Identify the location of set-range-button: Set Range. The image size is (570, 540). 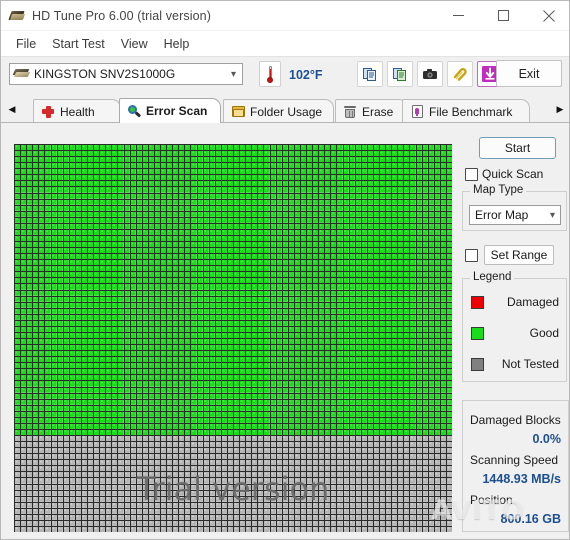
(519, 255).